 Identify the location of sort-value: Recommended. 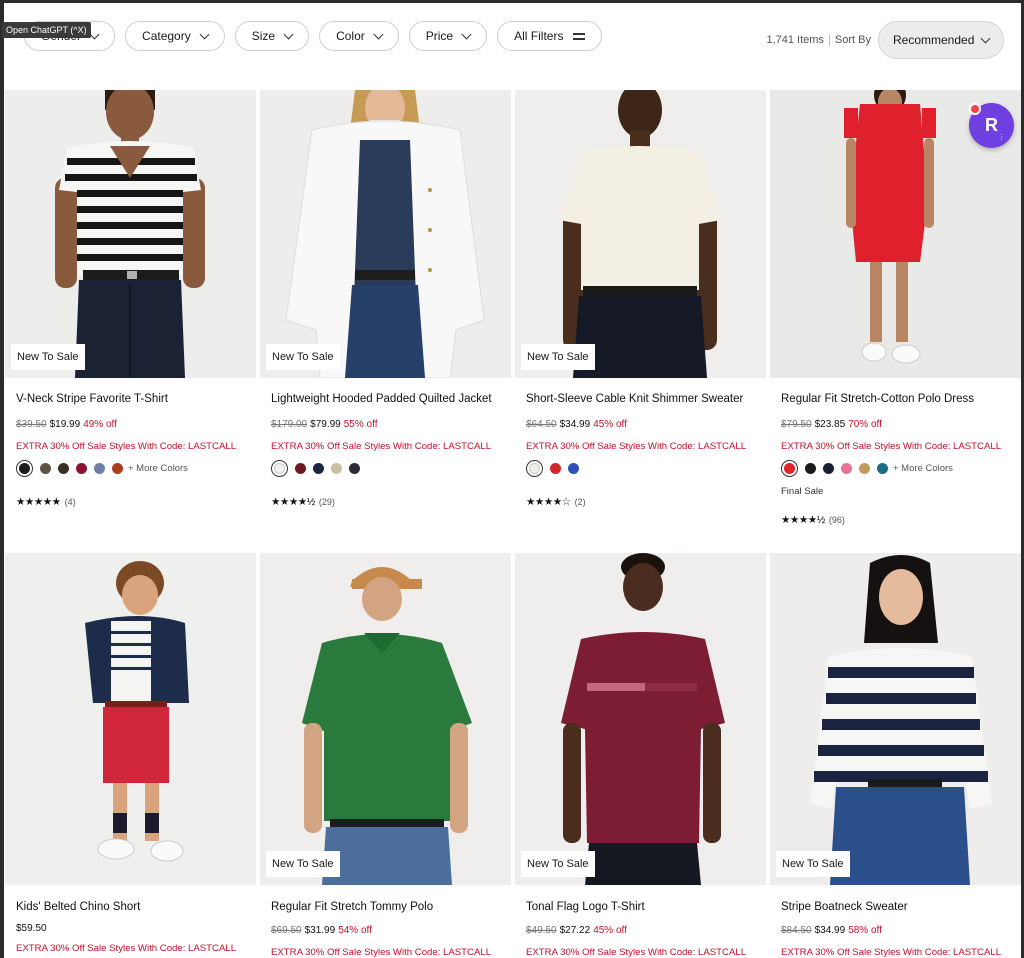
(934, 40).